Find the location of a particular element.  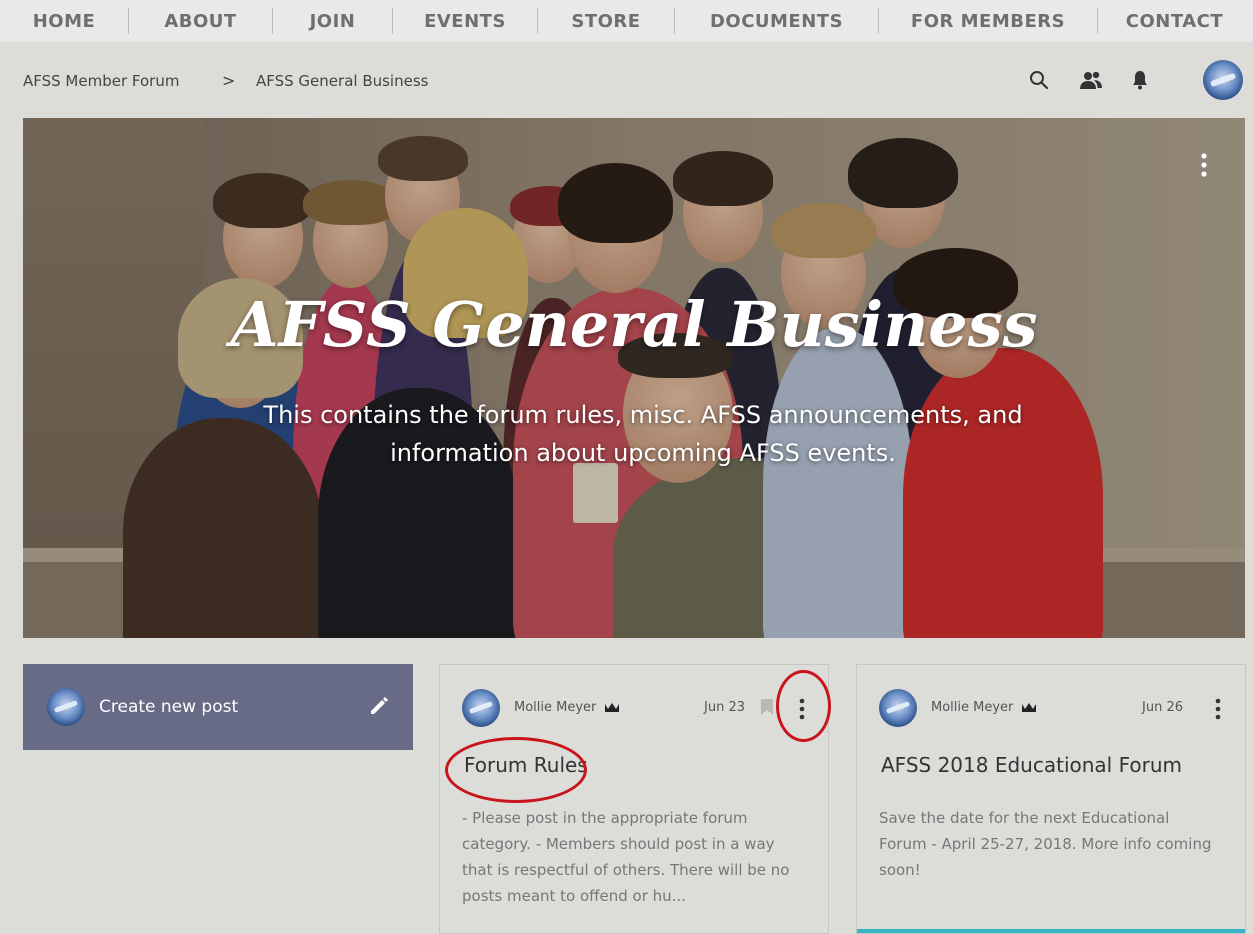

bell-icon is located at coordinates (1140, 80).